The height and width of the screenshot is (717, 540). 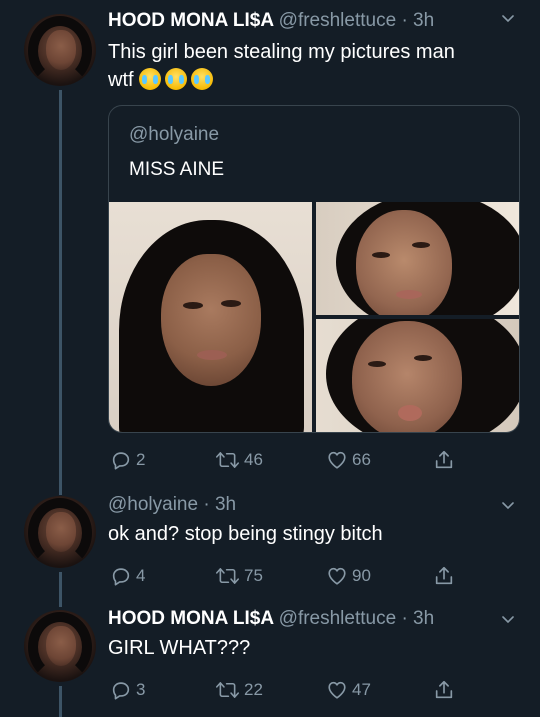 I want to click on like-button: 66, so click(x=348, y=460).